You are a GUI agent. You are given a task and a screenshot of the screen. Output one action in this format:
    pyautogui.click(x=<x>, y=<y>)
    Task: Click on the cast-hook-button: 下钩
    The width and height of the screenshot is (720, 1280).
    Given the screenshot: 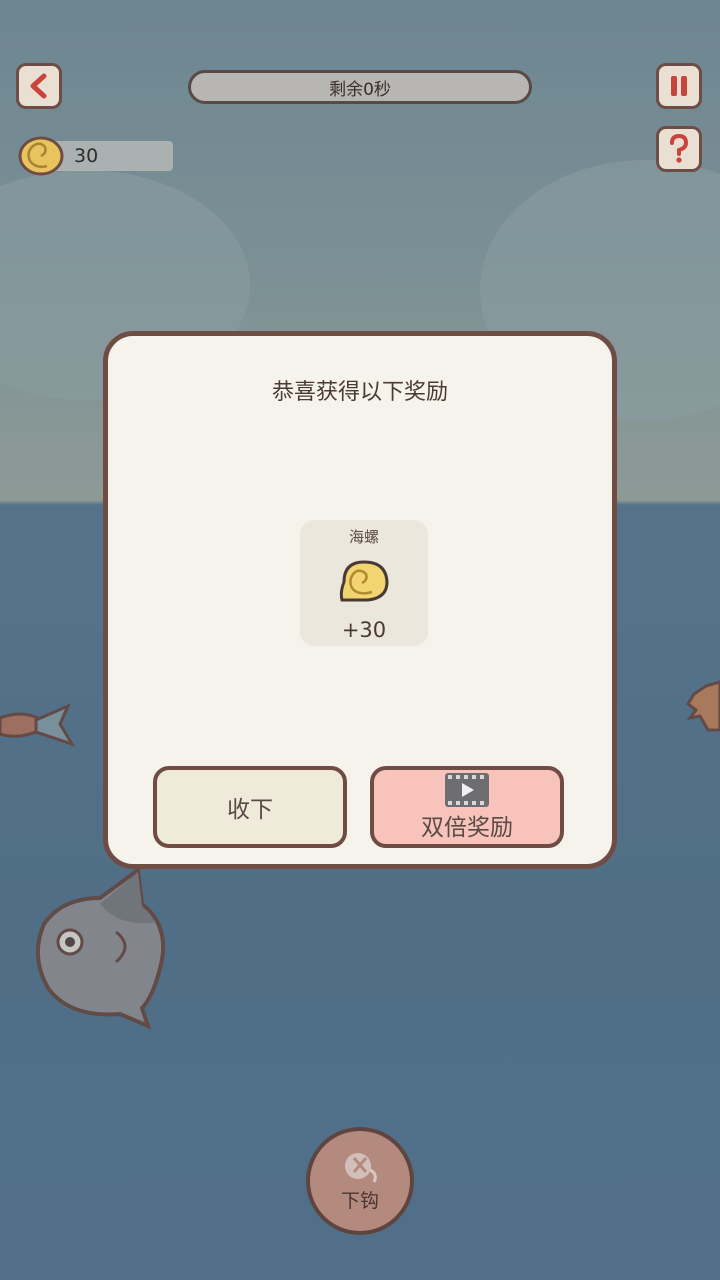 What is the action you would take?
    pyautogui.click(x=360, y=1181)
    